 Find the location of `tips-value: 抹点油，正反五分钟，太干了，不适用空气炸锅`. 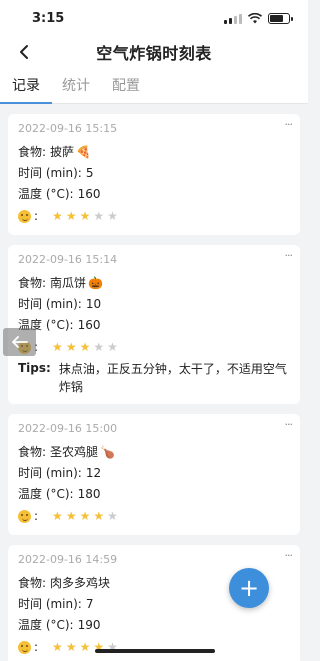

tips-value: 抹点油，正反五分钟，太干了，不适用空气炸锅 is located at coordinates (172, 378).